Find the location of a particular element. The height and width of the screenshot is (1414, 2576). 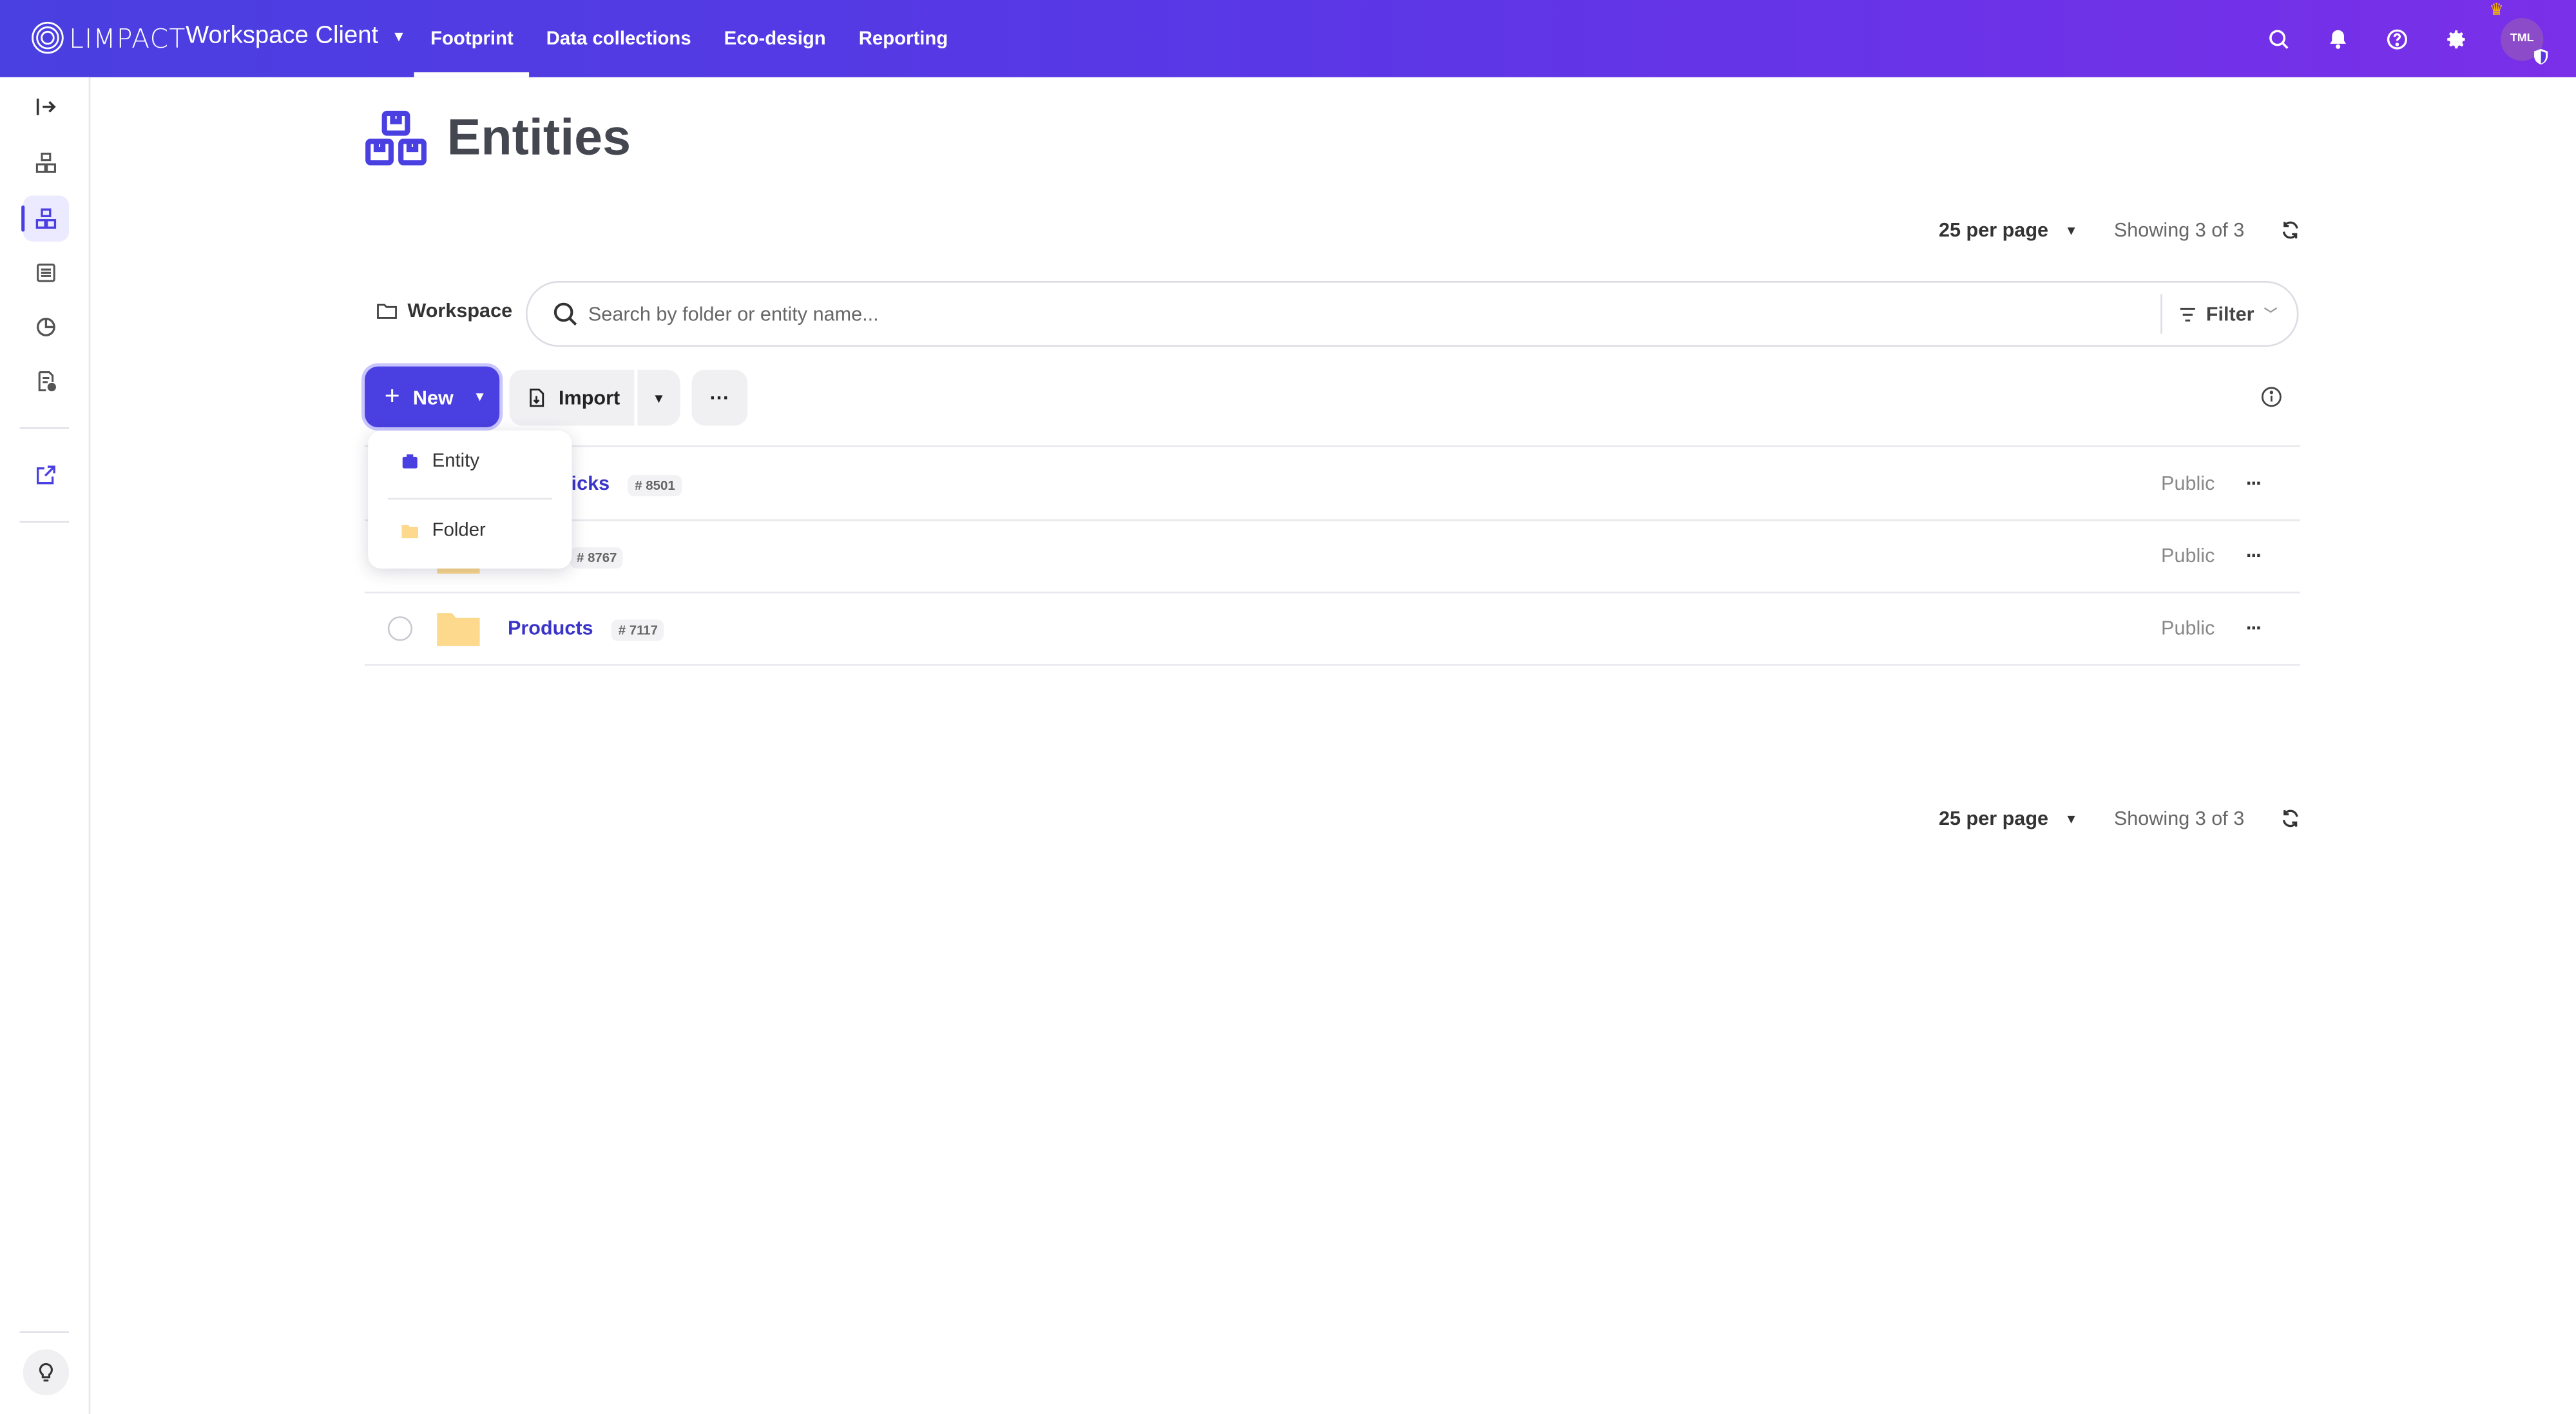

filter-icon is located at coordinates (2187, 314).